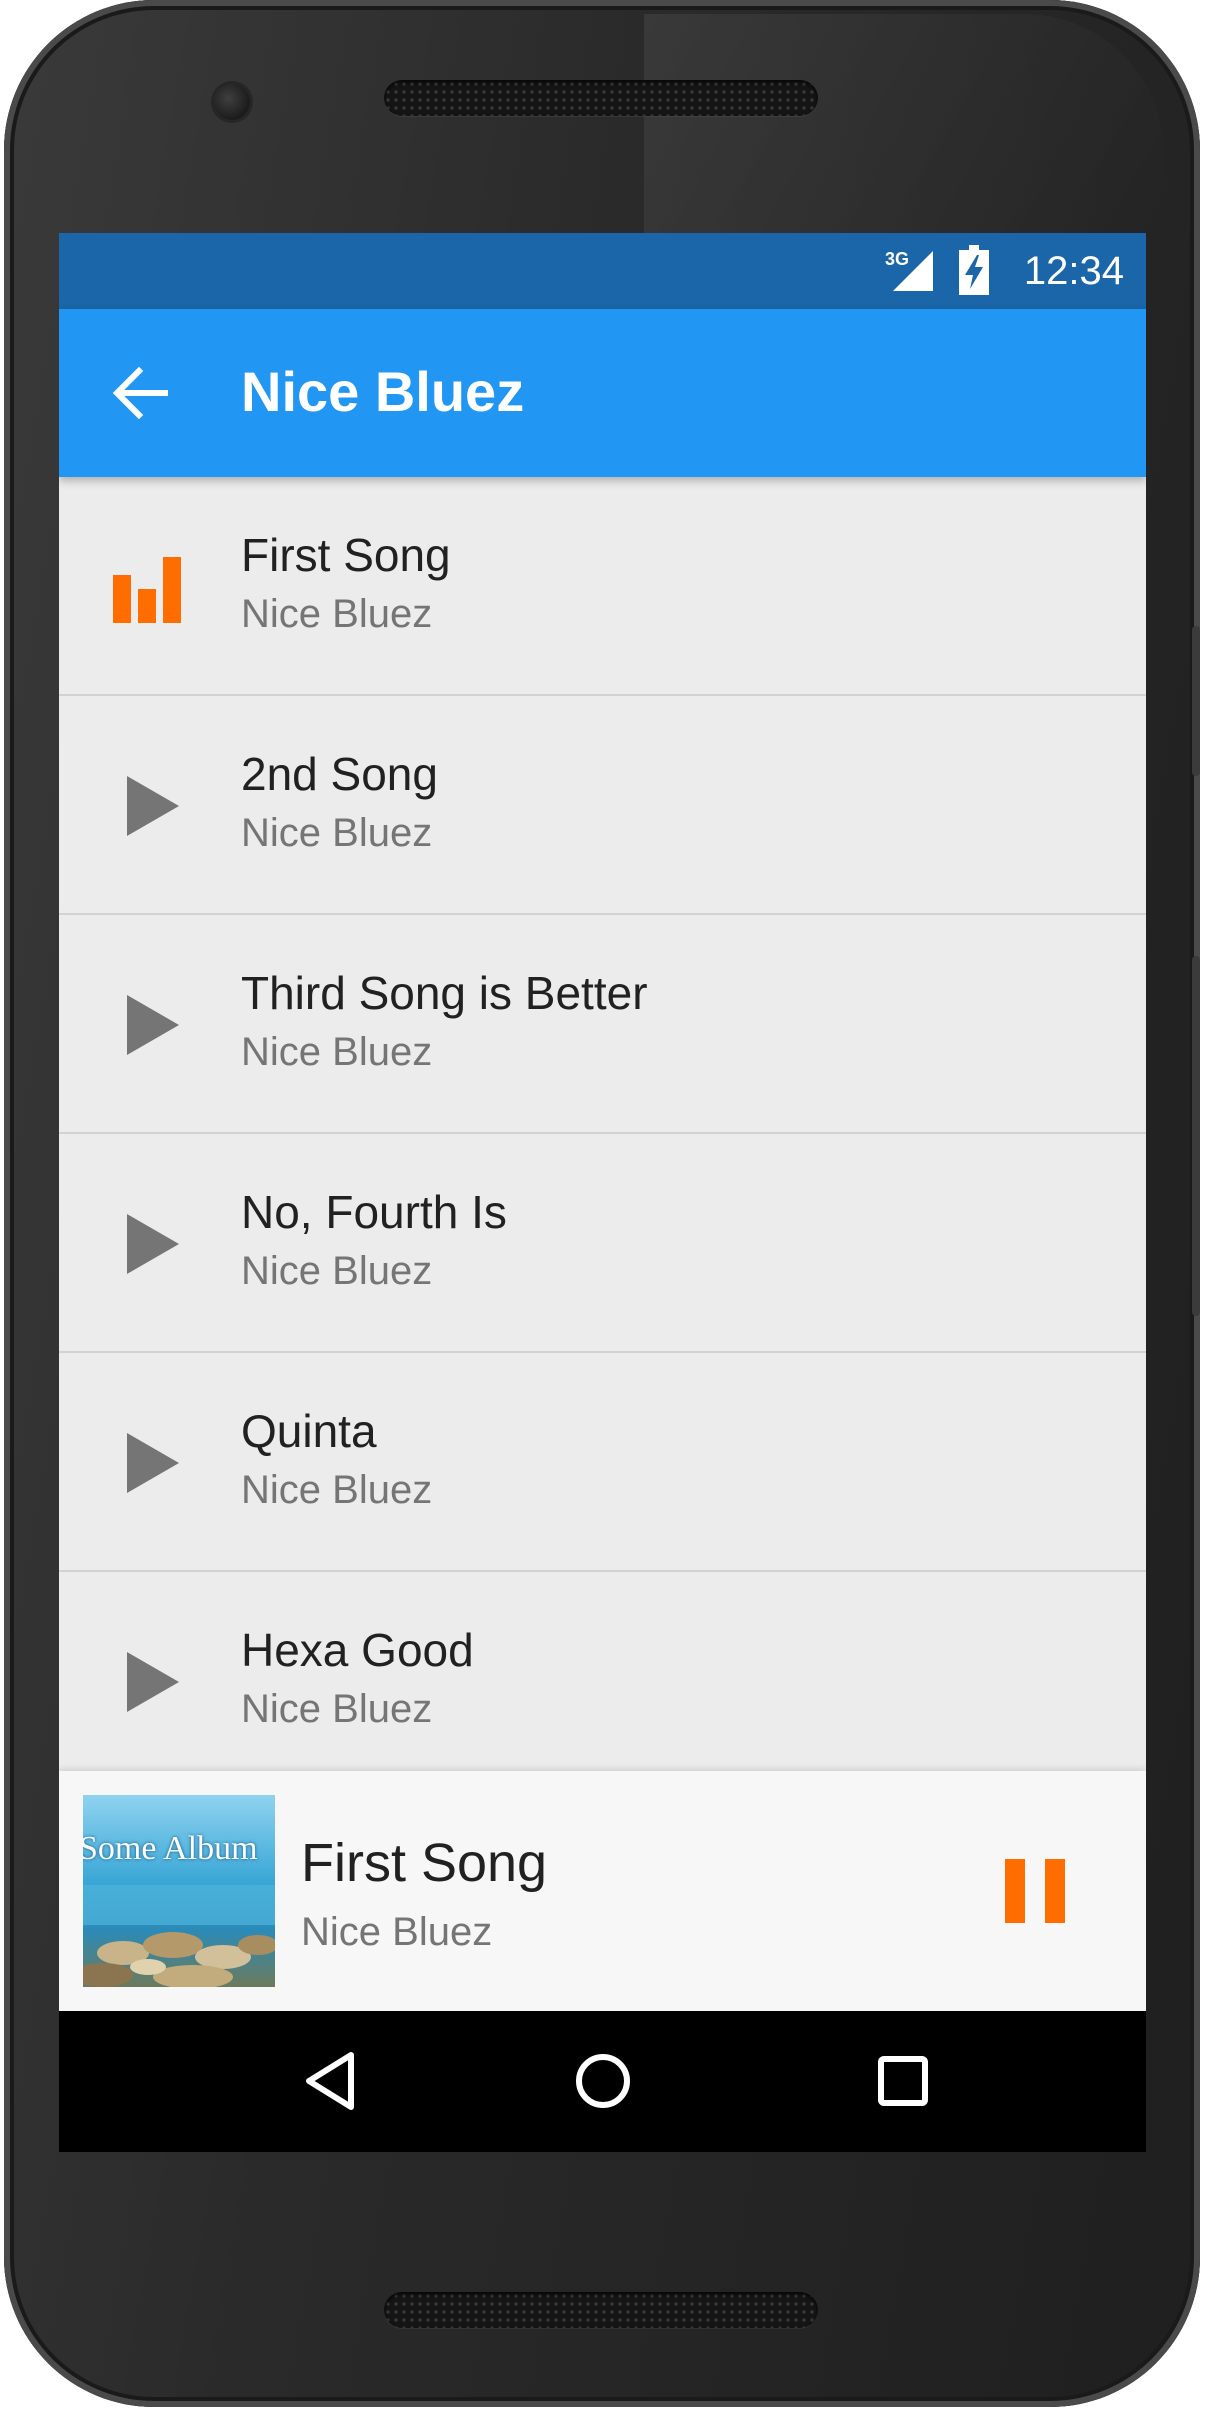  Describe the element at coordinates (602, 805) in the screenshot. I see `song-row: 2nd Song Nice Bluez` at that location.